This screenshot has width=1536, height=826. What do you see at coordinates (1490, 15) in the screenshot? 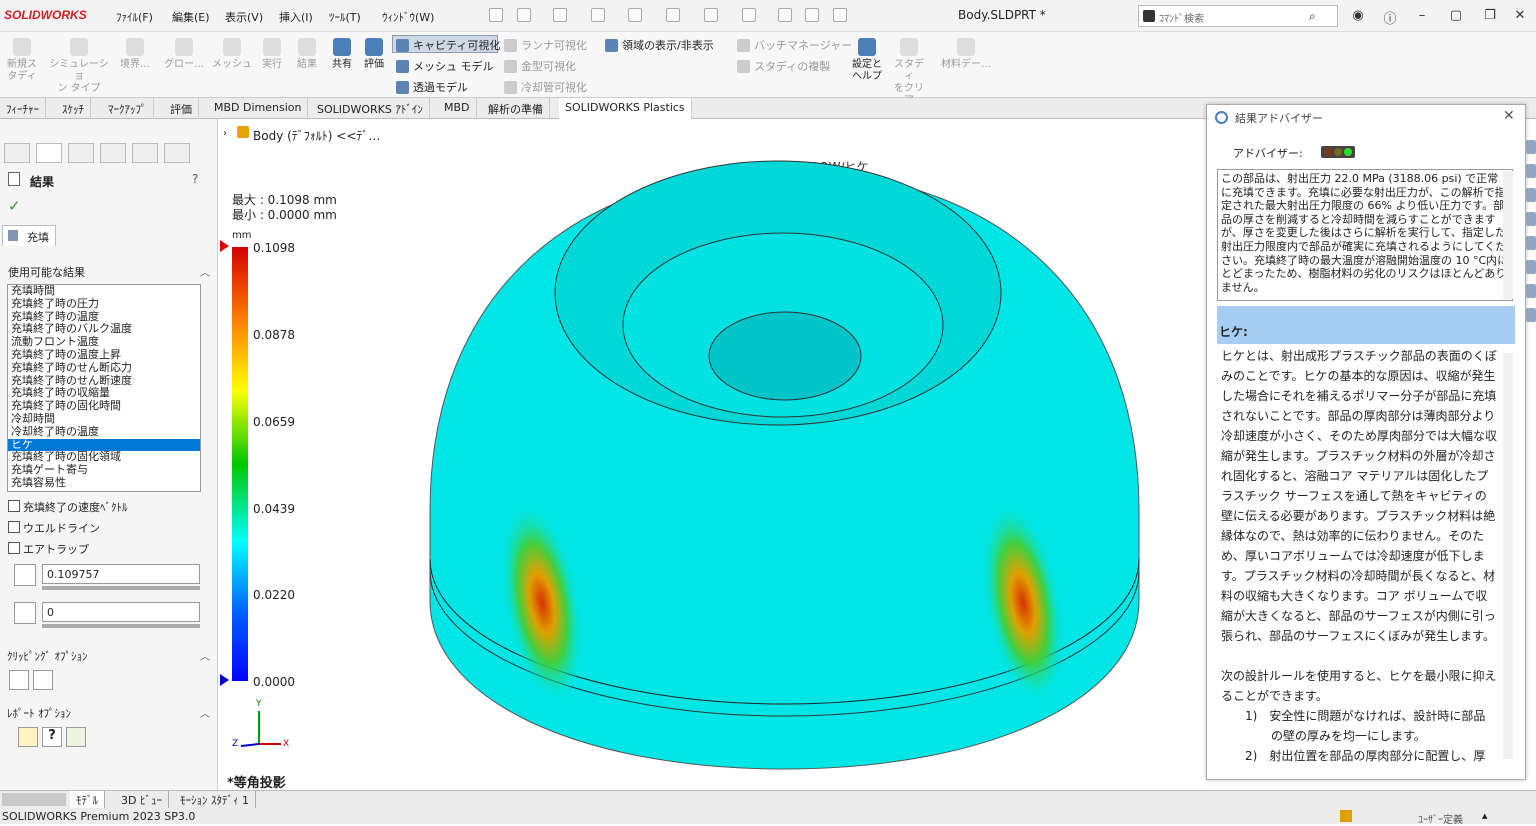
I see `restore-icon: ❐` at bounding box center [1490, 15].